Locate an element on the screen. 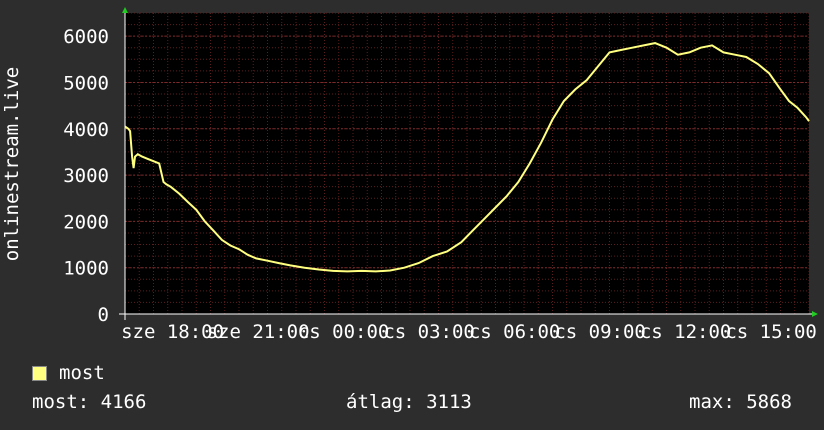  stat-max: max: 5868 is located at coordinates (740, 402).